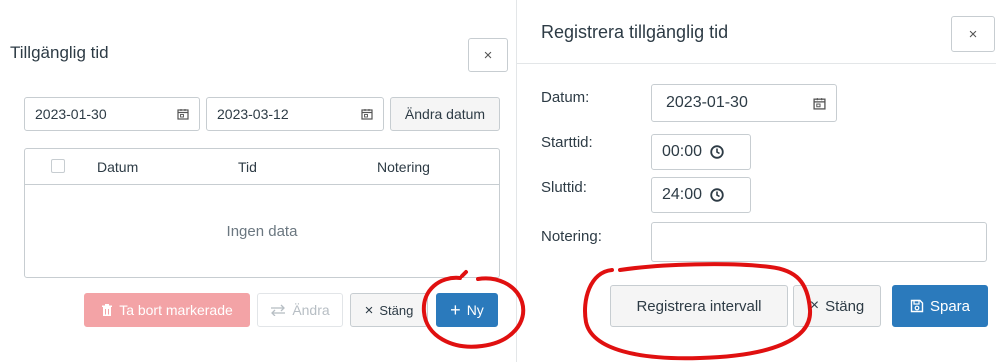  Describe the element at coordinates (58, 166) in the screenshot. I see `select-all-checkbox` at that location.